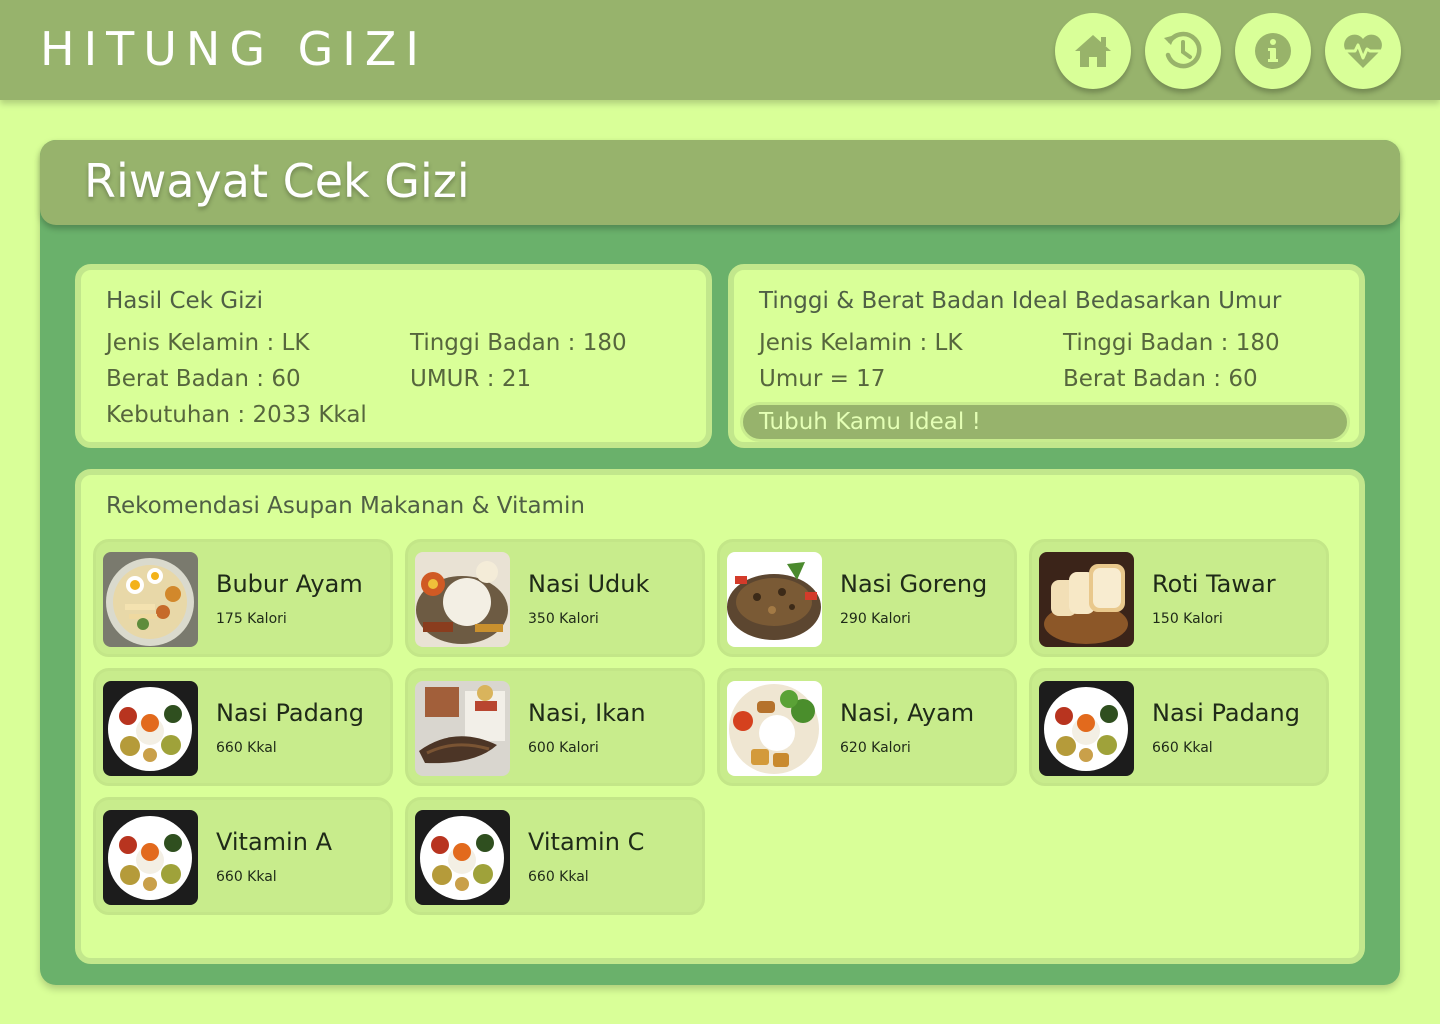 This screenshot has height=1024, width=1440. What do you see at coordinates (518, 343) in the screenshot?
I see `height-value: Tinggi Badan : 180` at bounding box center [518, 343].